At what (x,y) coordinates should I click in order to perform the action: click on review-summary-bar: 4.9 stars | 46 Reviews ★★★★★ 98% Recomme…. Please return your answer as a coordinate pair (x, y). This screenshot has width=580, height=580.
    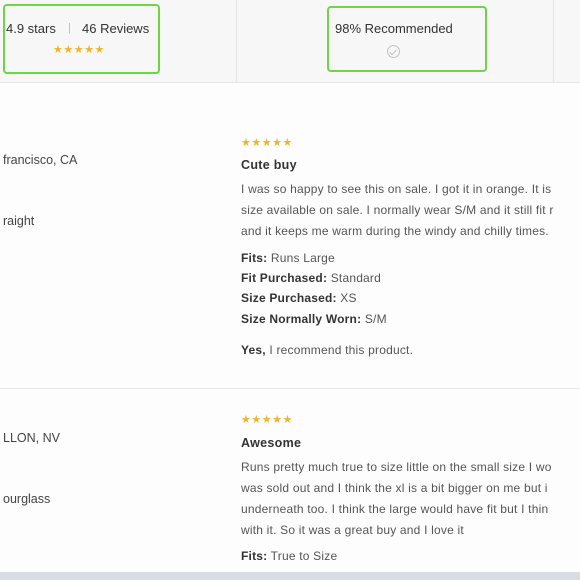
    Looking at the image, I should click on (290, 41).